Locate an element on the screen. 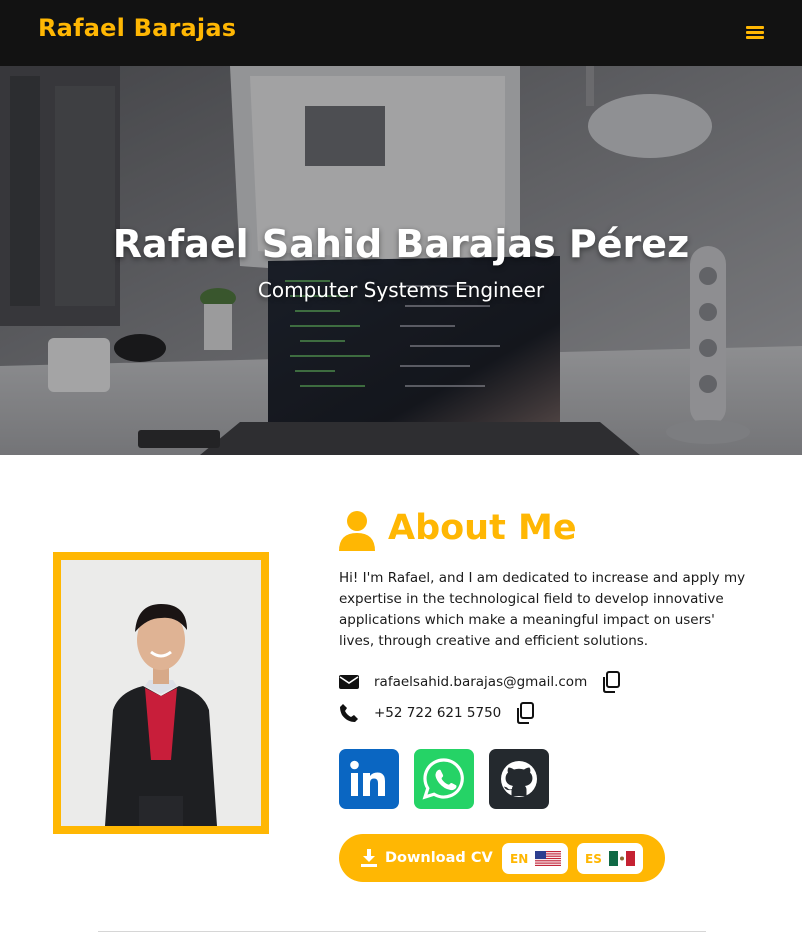 The width and height of the screenshot is (802, 934). phone-icon is located at coordinates (349, 713).